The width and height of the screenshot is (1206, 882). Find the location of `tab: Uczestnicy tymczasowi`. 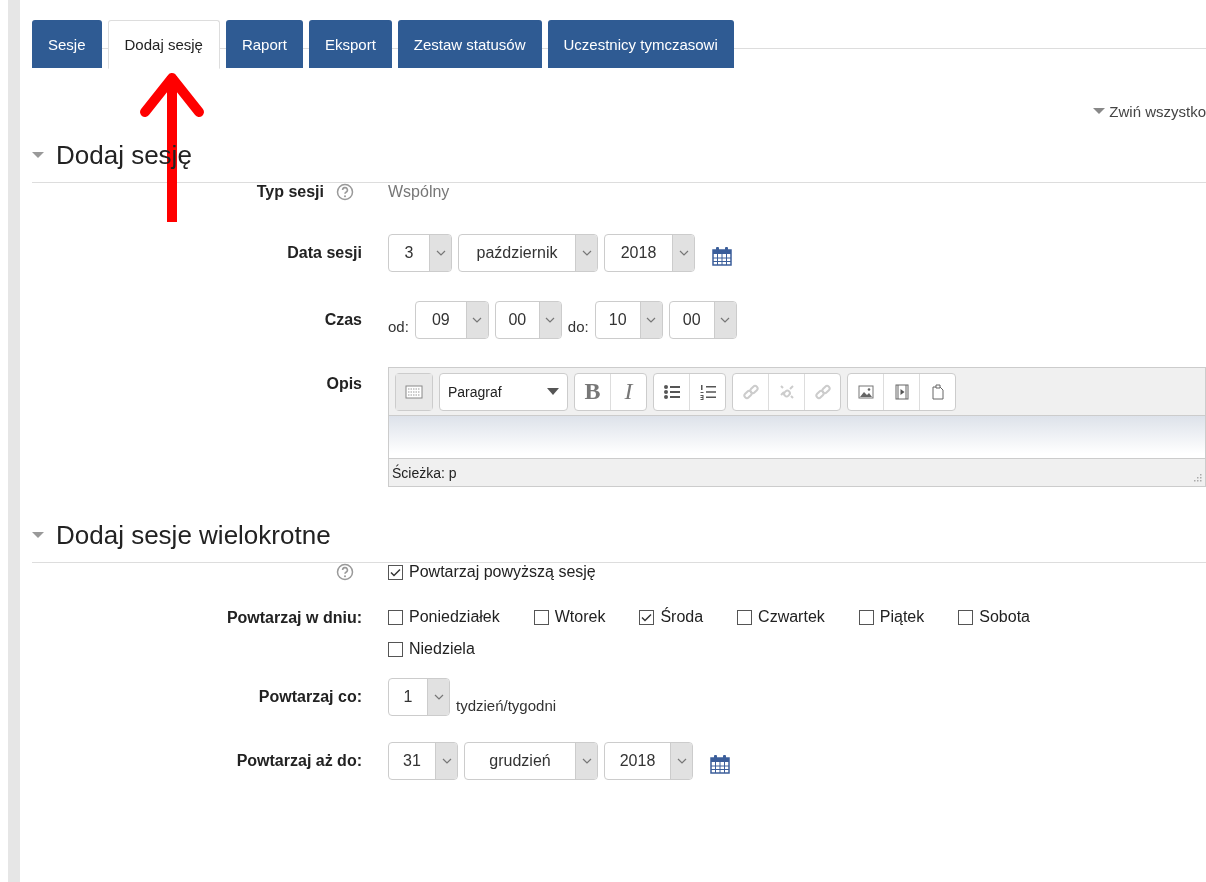

tab: Uczestnicy tymczasowi is located at coordinates (640, 44).